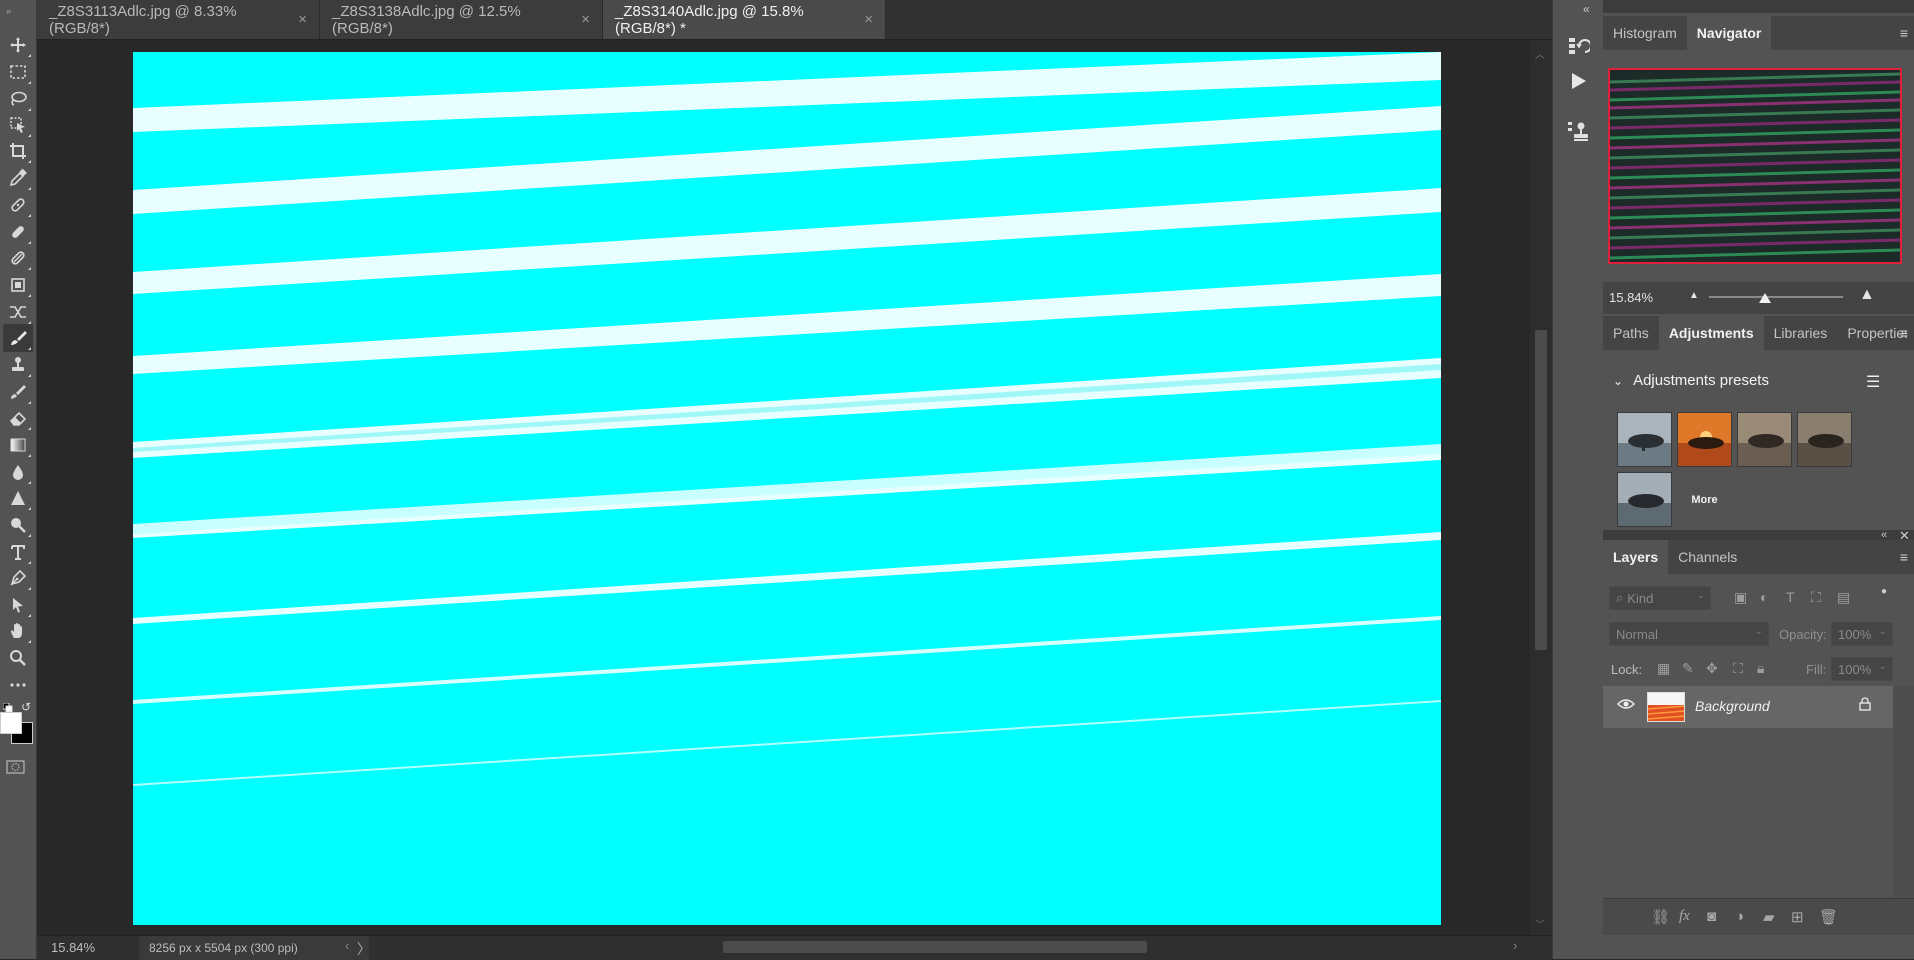 The height and width of the screenshot is (960, 1914). I want to click on marquee-tool-icon, so click(18, 72).